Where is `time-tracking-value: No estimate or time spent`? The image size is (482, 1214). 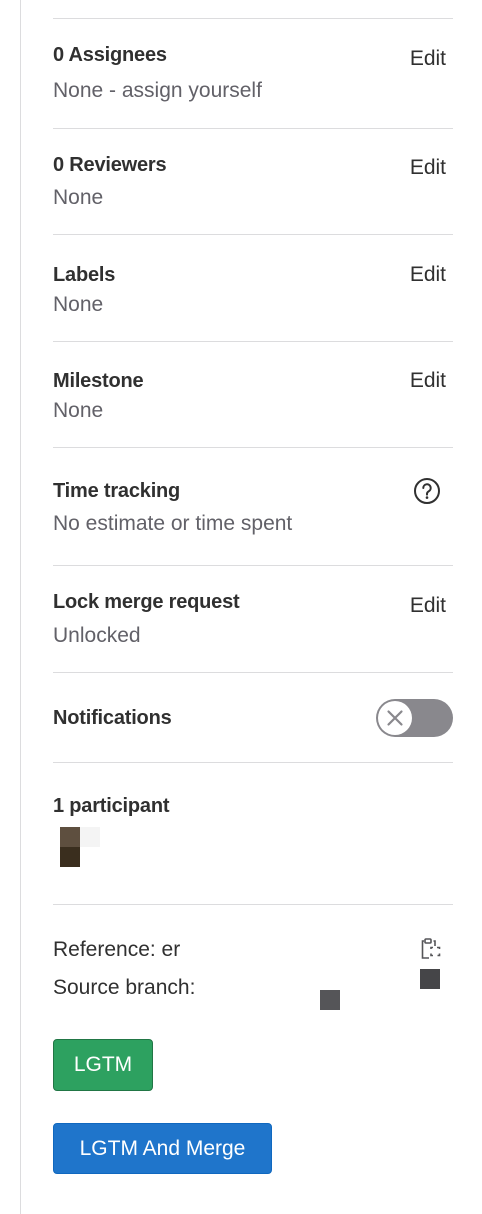 time-tracking-value: No estimate or time spent is located at coordinates (173, 523).